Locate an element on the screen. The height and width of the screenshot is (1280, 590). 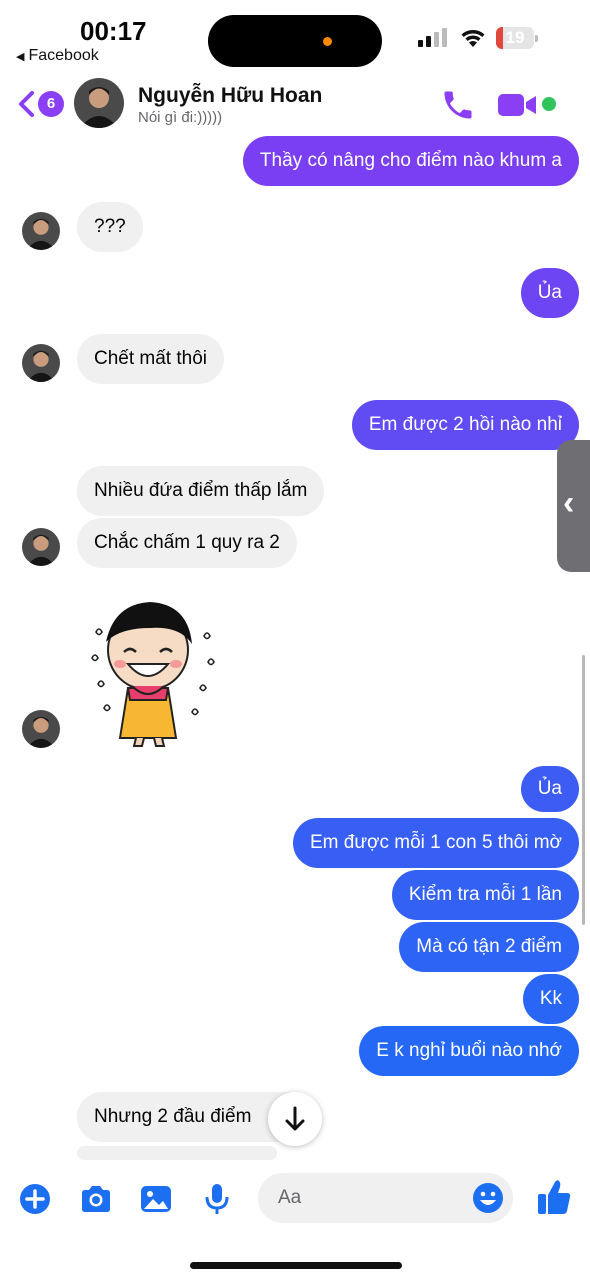
message-bubble-sent: Kk is located at coordinates (550, 999).